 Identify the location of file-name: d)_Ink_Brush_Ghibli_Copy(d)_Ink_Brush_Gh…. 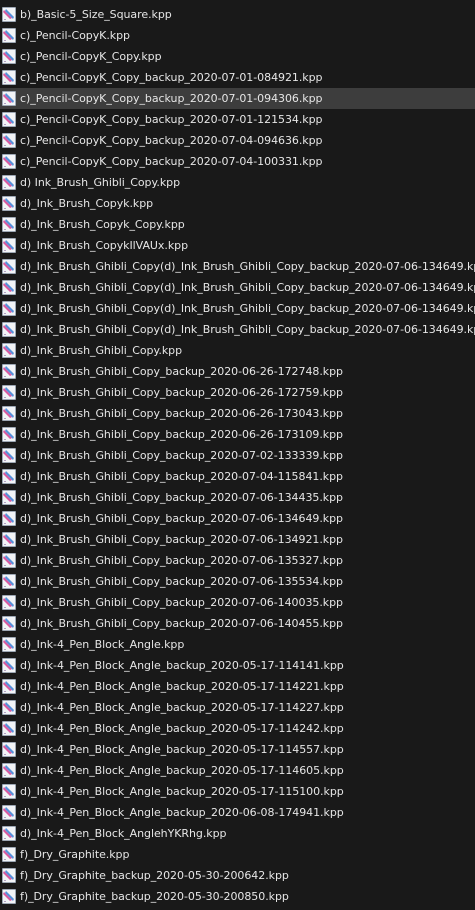
(247, 308).